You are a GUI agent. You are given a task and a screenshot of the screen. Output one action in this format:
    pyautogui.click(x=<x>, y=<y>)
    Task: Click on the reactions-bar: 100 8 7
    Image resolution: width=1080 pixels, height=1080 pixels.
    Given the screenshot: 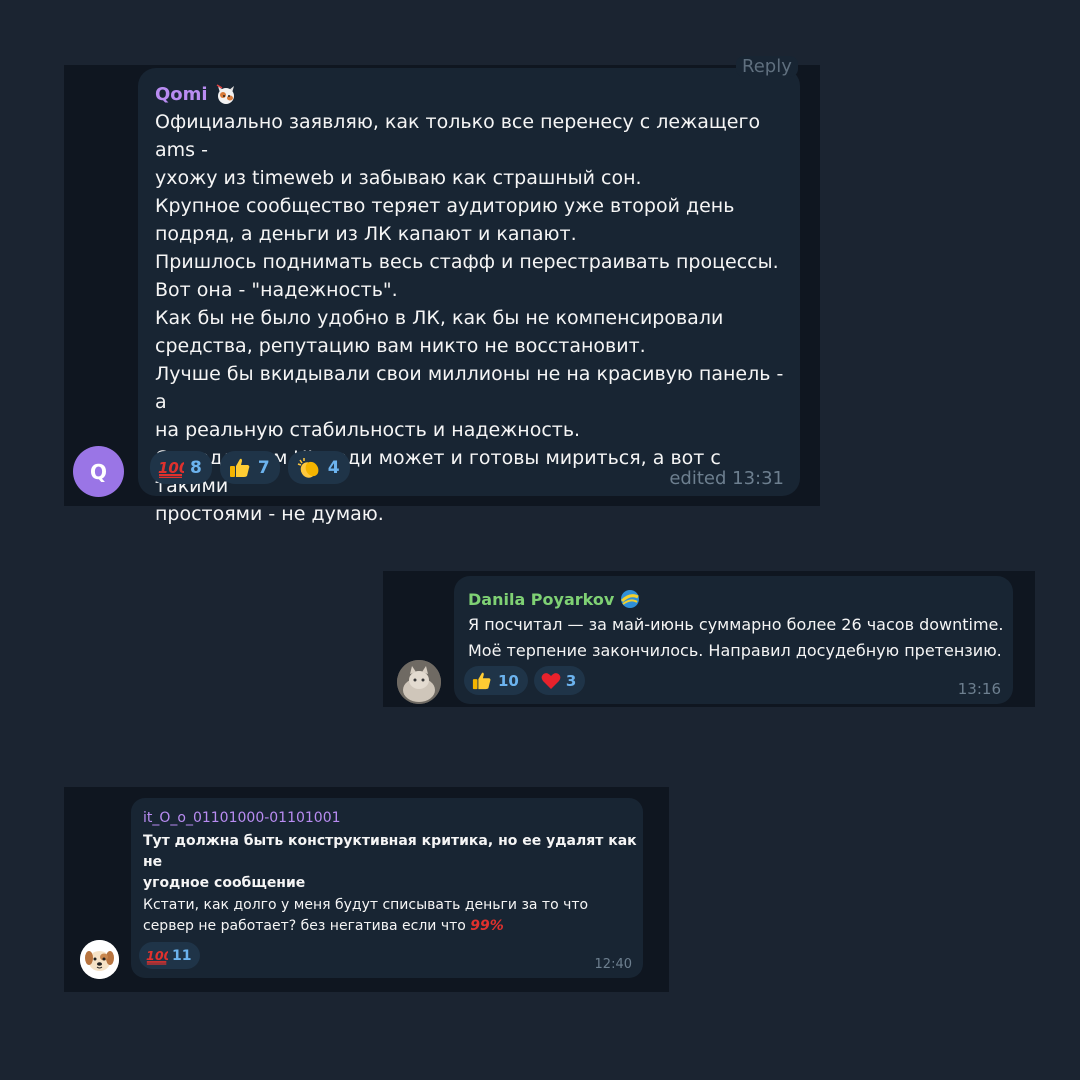 What is the action you would take?
    pyautogui.click(x=250, y=467)
    